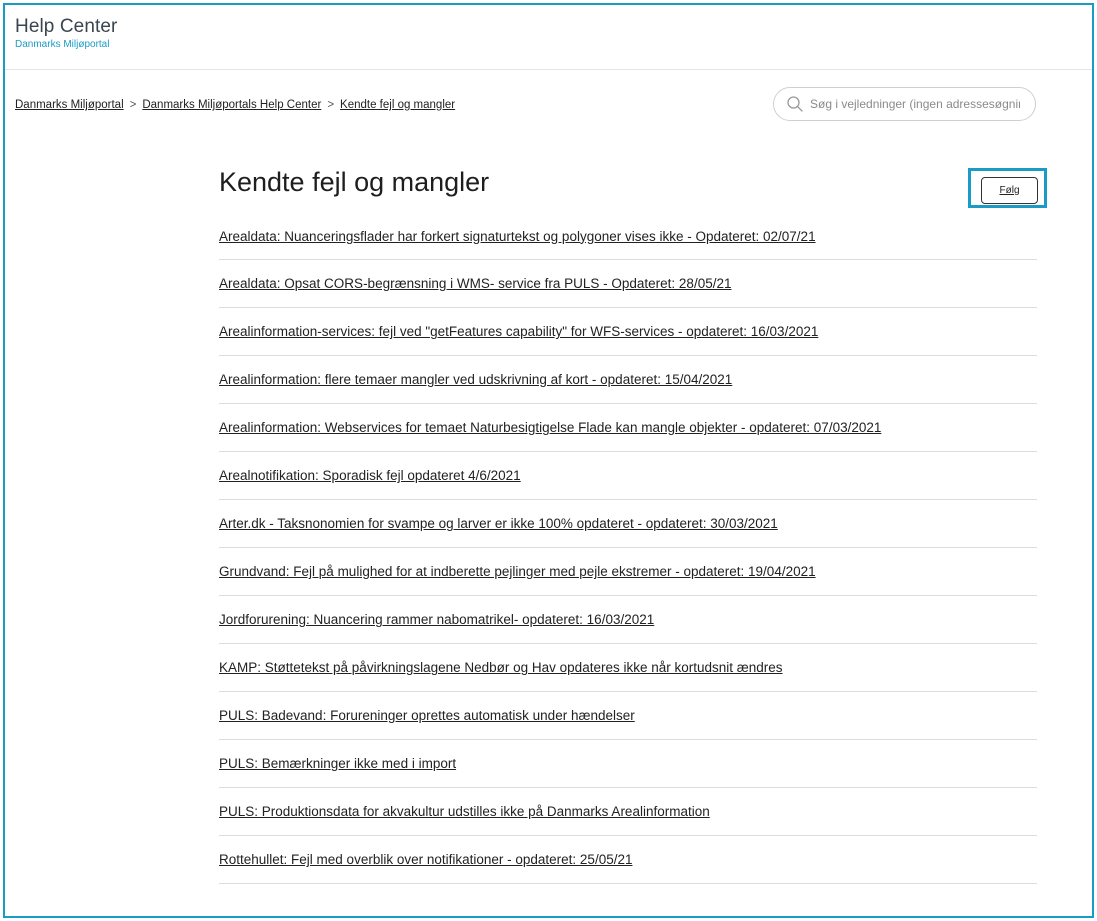 The height and width of the screenshot is (921, 1097). Describe the element at coordinates (66, 27) in the screenshot. I see `help-center-logo-title: Help Center` at that location.